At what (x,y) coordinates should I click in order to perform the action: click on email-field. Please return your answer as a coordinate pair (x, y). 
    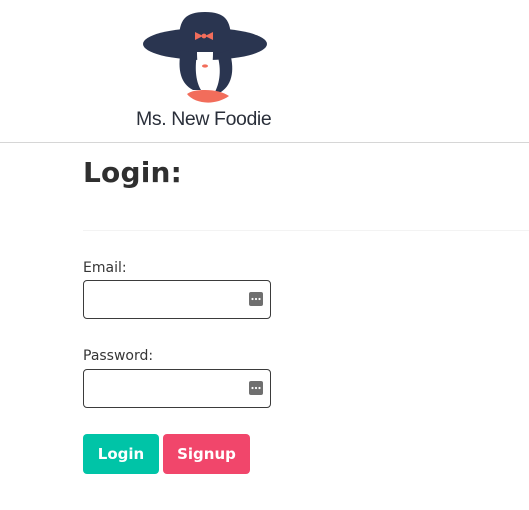
    Looking at the image, I should click on (167, 298).